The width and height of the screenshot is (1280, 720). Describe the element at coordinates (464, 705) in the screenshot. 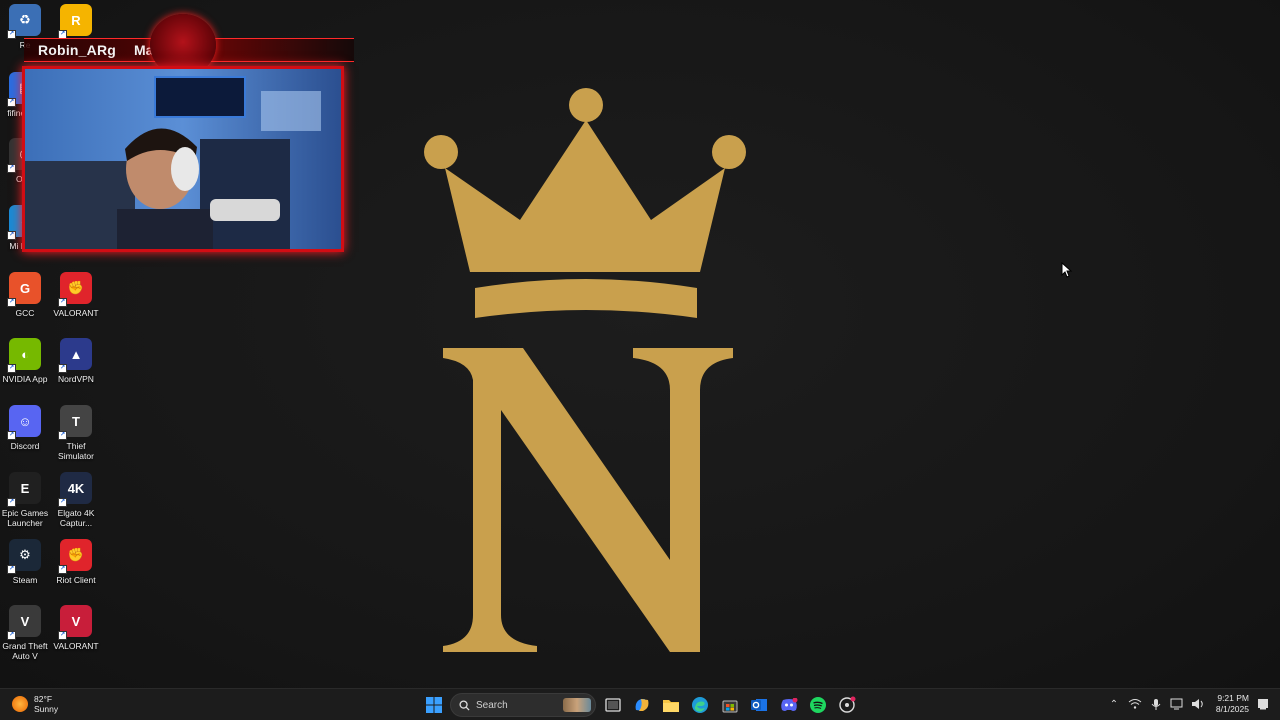

I see `search-icon` at that location.